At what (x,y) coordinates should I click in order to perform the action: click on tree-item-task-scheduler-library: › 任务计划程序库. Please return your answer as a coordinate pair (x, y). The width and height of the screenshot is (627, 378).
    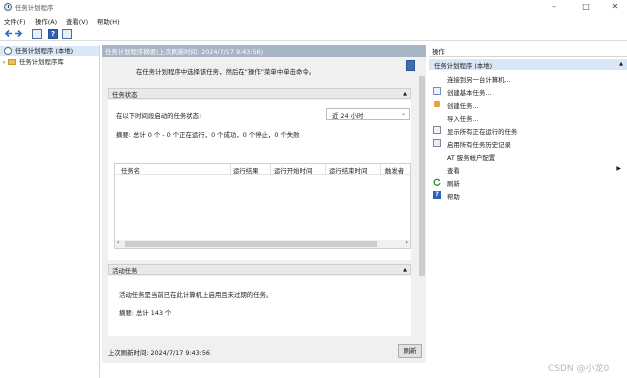
    Looking at the image, I should click on (32, 62).